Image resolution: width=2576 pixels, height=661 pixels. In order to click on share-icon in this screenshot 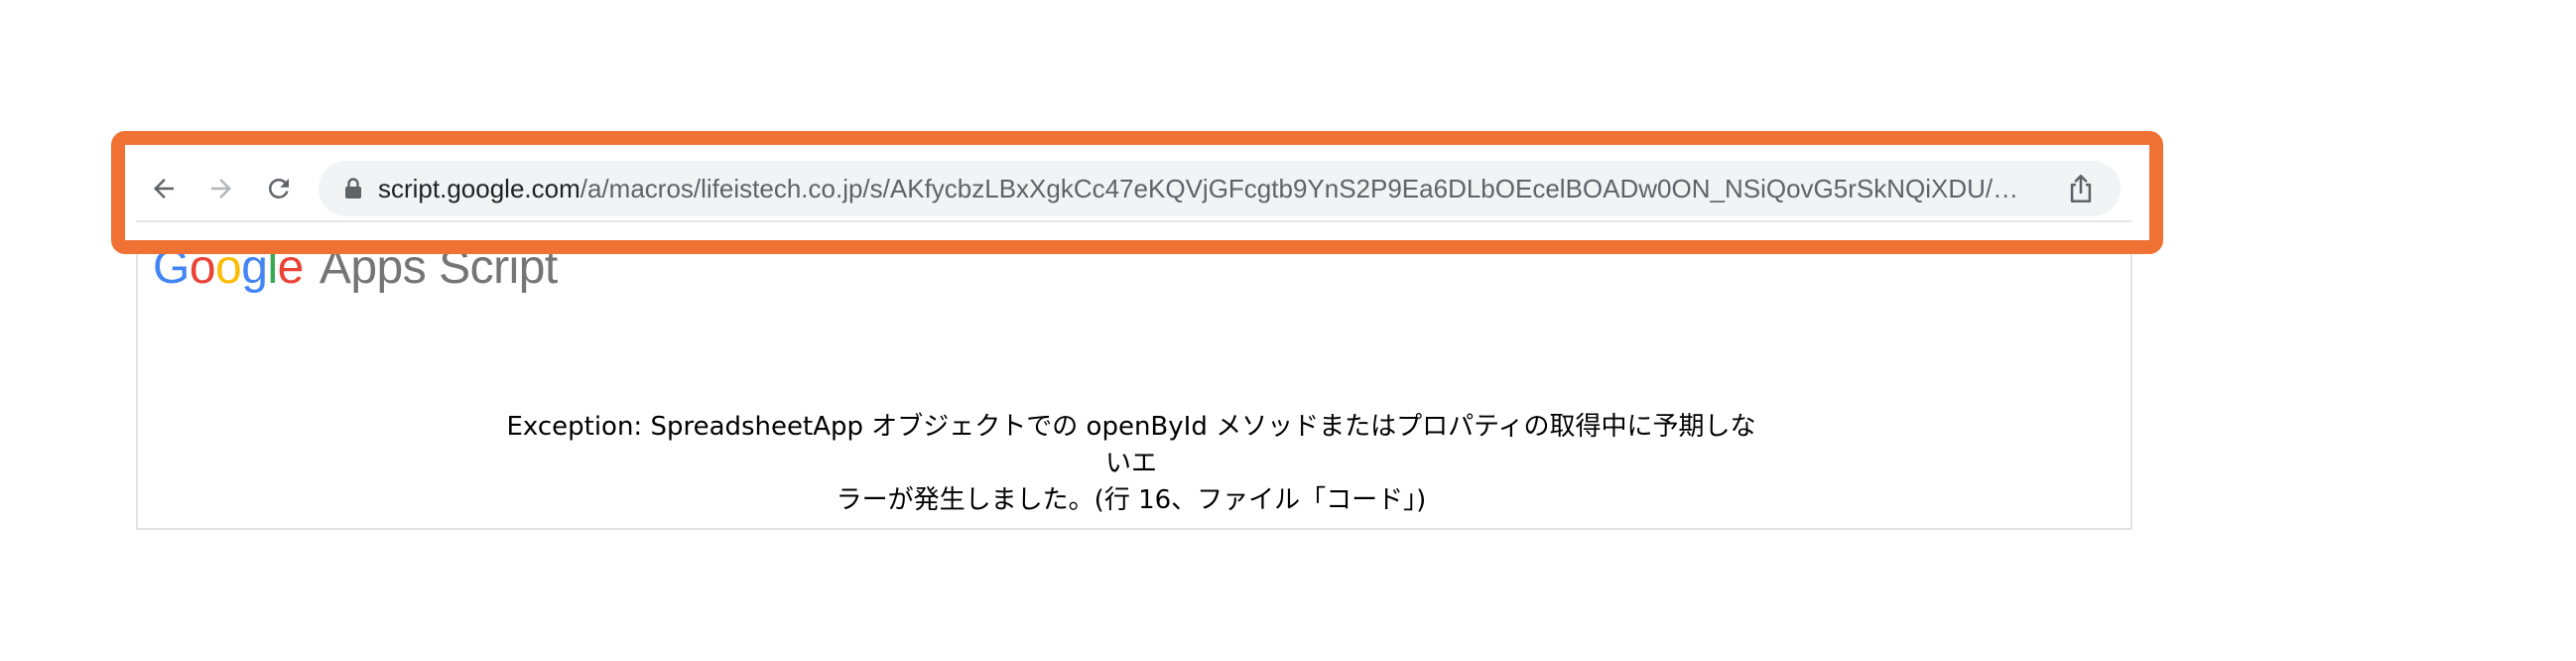, I will do `click(2081, 188)`.